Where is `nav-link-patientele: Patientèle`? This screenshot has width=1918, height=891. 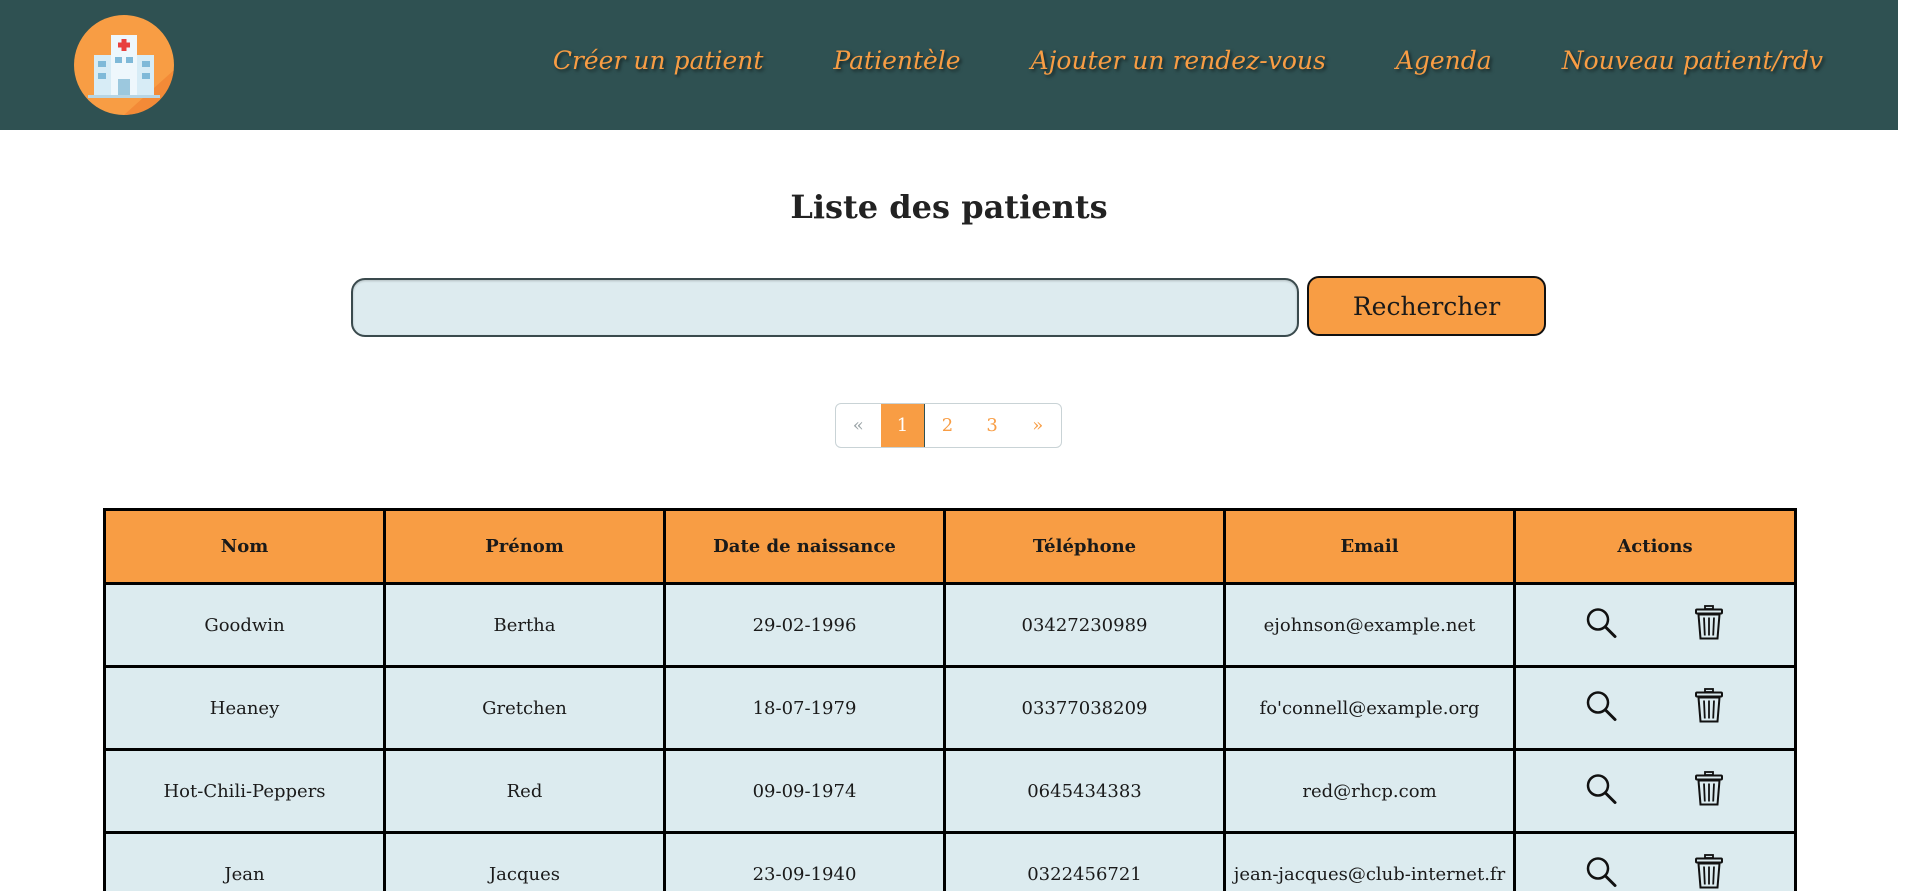
nav-link-patientele: Patientèle is located at coordinates (896, 60).